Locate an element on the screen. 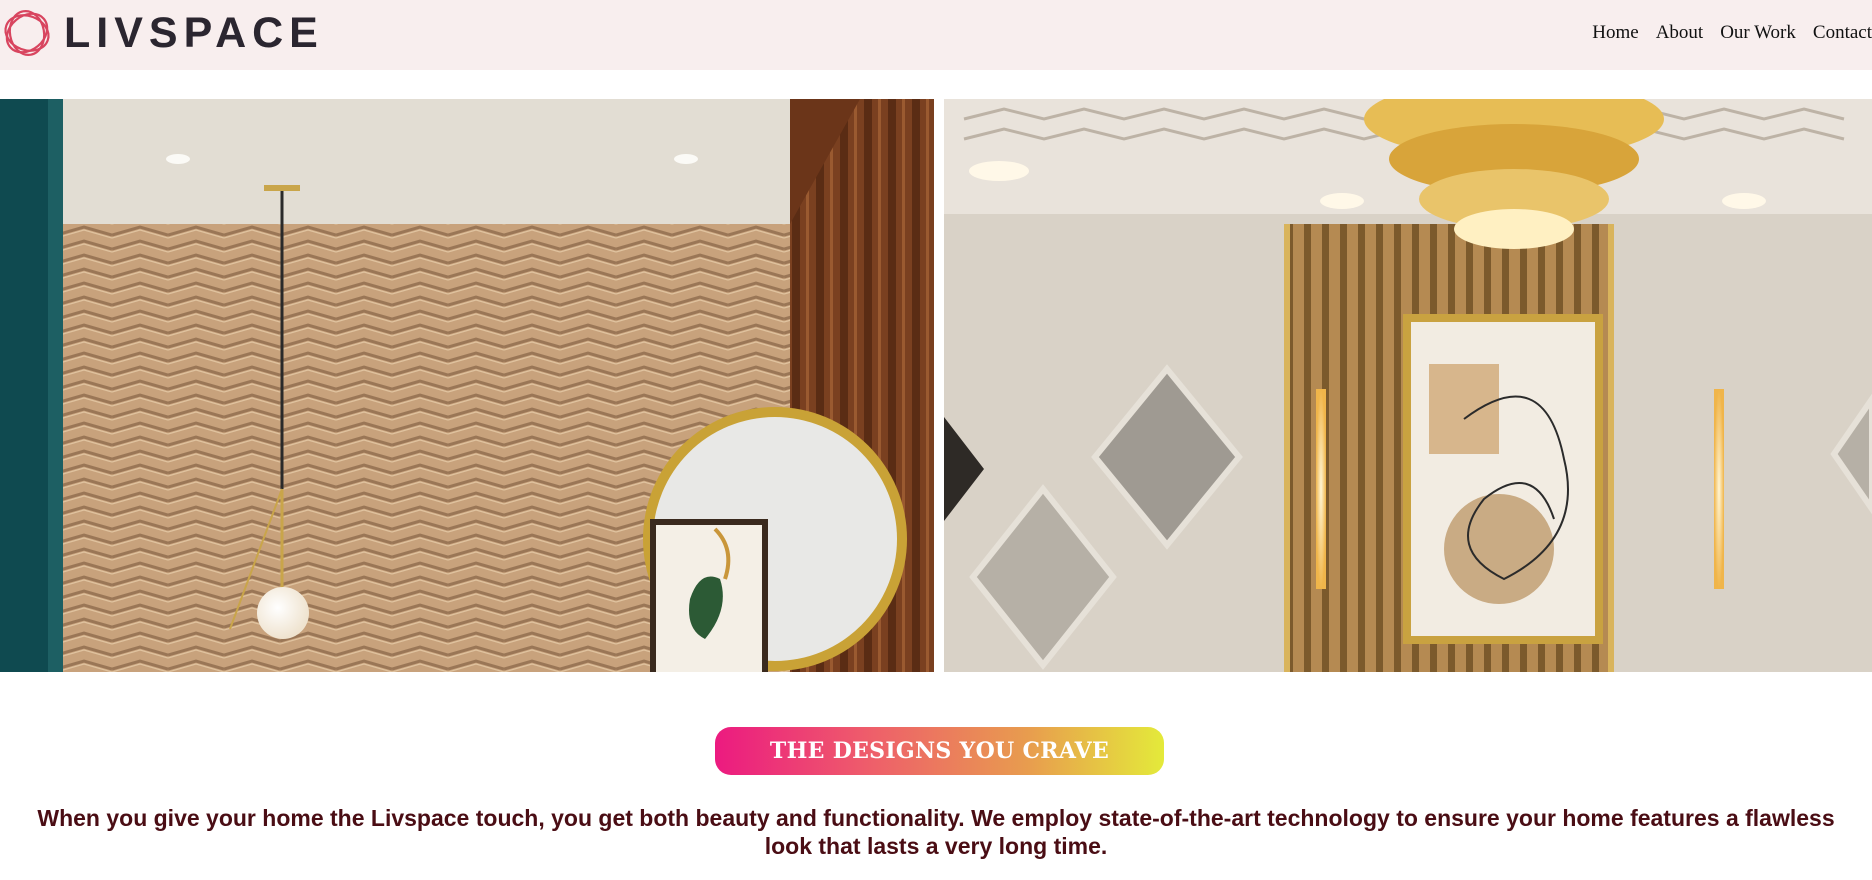 This screenshot has height=880, width=1872. section-tagline: THE DESIGNS YOU CRAVE is located at coordinates (939, 751).